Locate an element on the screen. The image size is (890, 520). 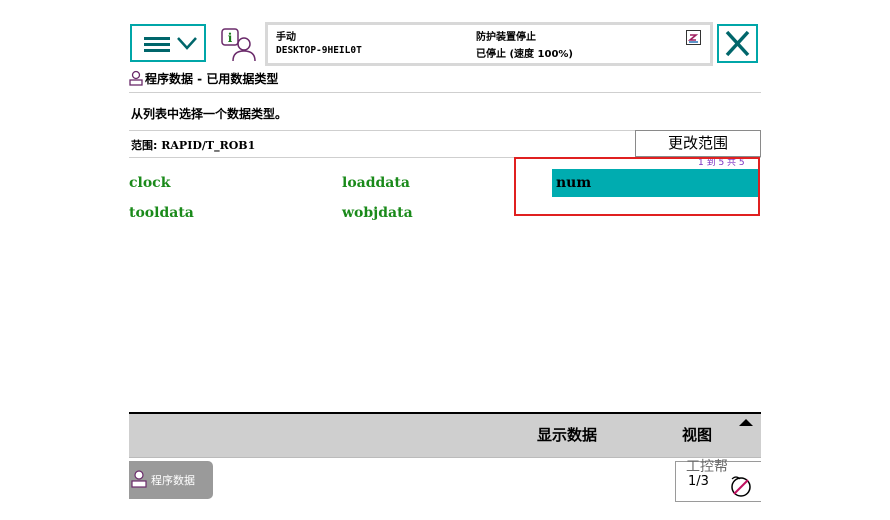
list-pager: 1 到 5 共 5 is located at coordinates (721, 163).